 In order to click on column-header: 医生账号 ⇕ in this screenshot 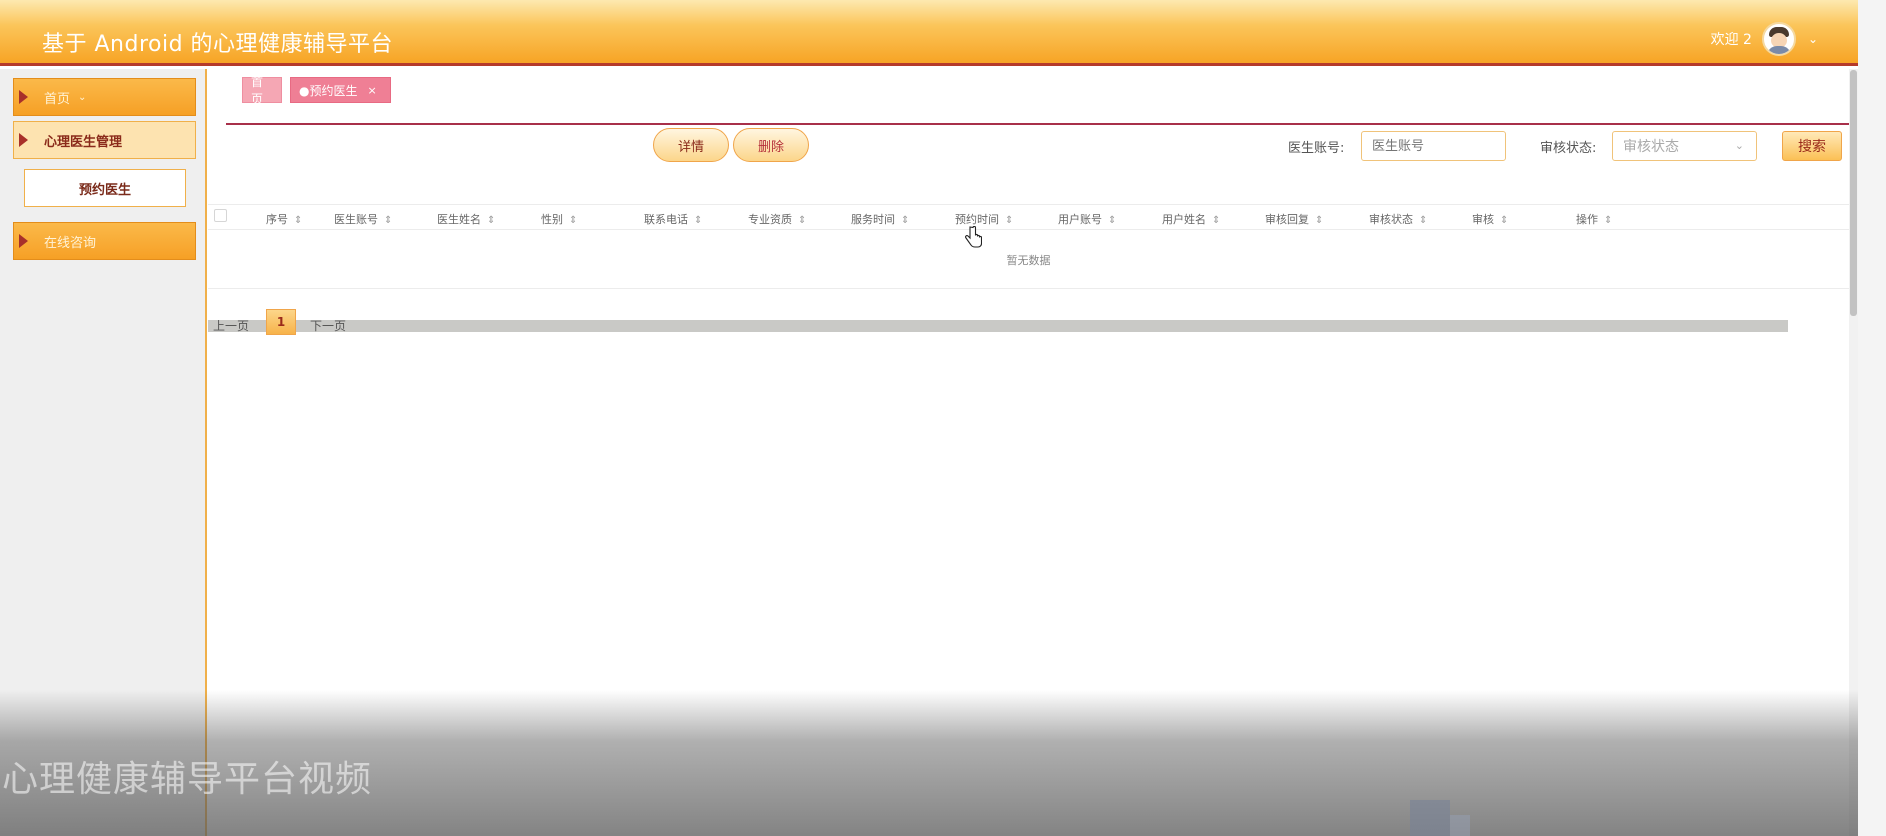, I will do `click(363, 219)`.